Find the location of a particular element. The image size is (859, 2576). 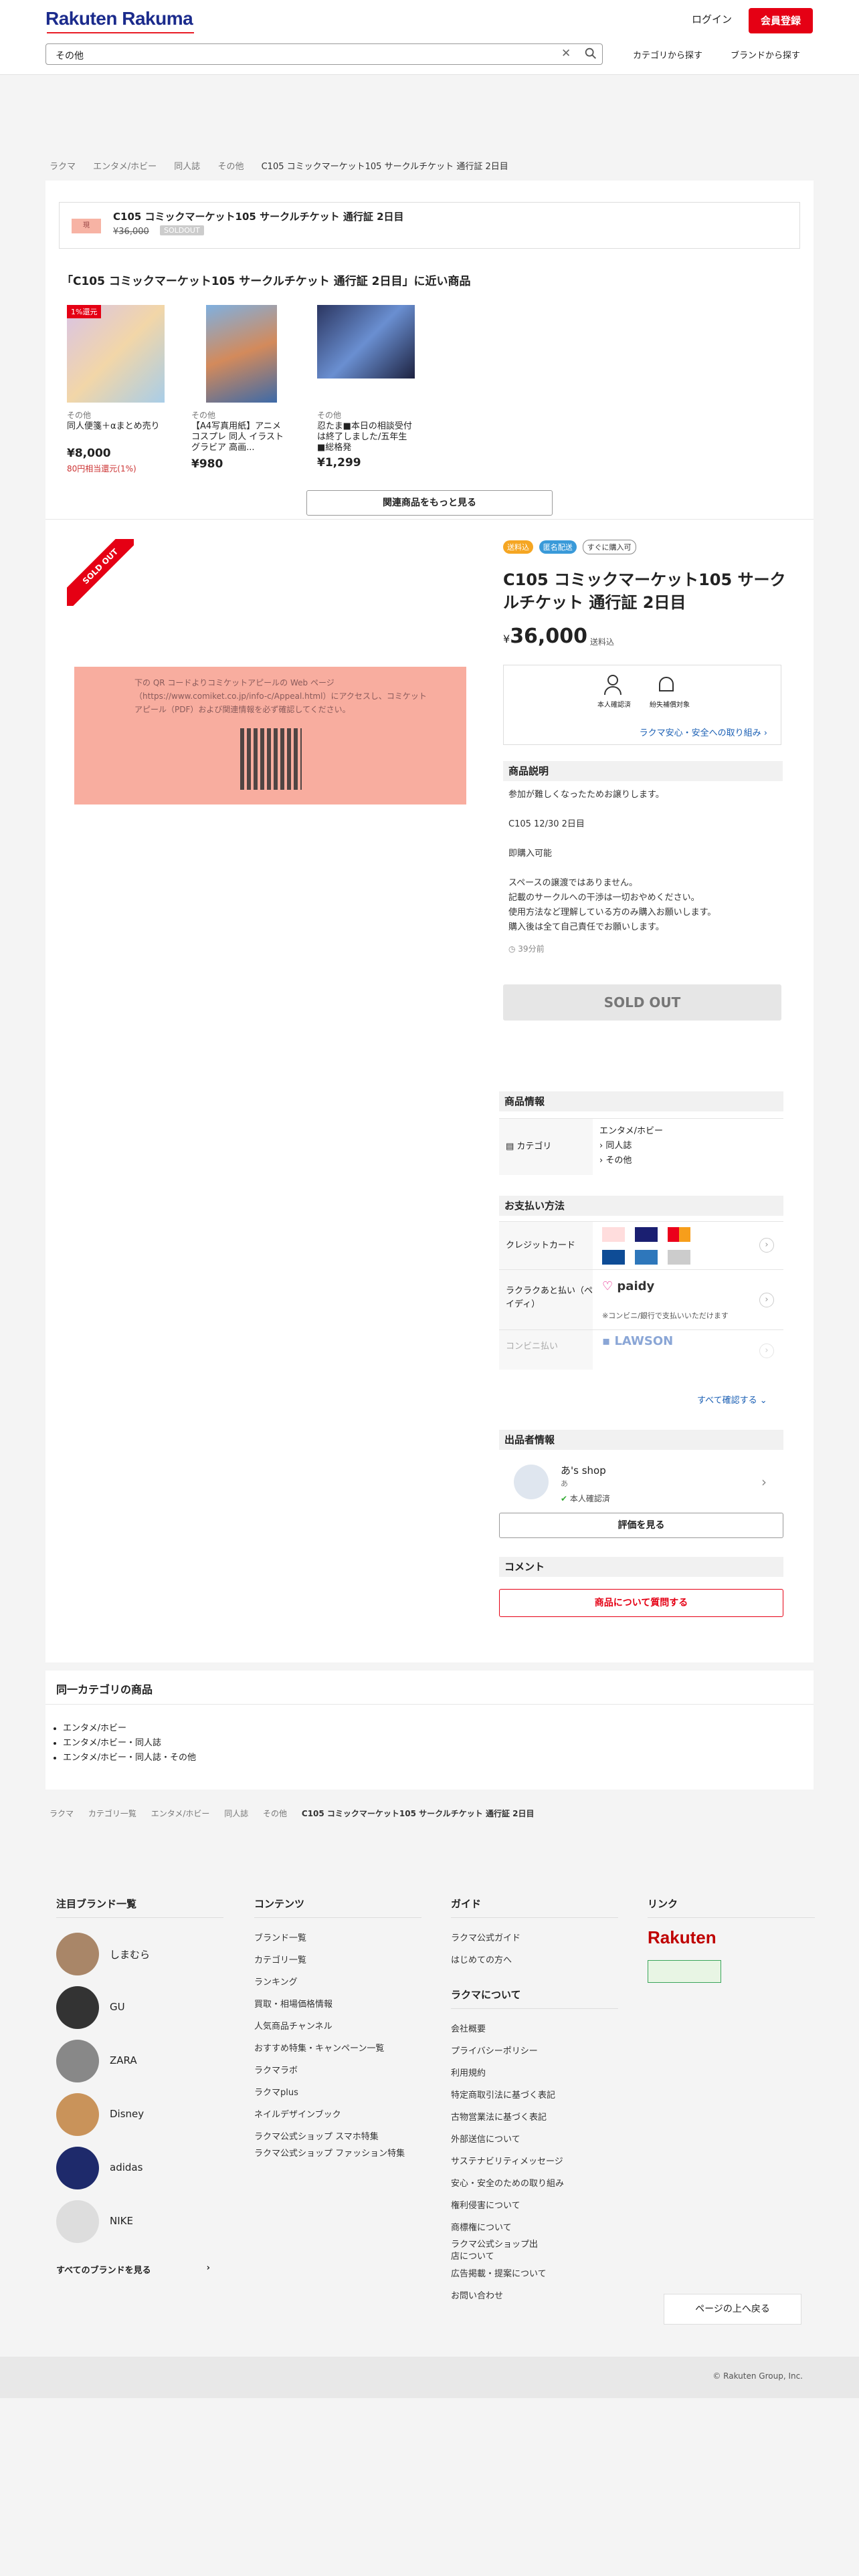

breadcrumb-item: カテゴリ一覧 is located at coordinates (112, 1814).